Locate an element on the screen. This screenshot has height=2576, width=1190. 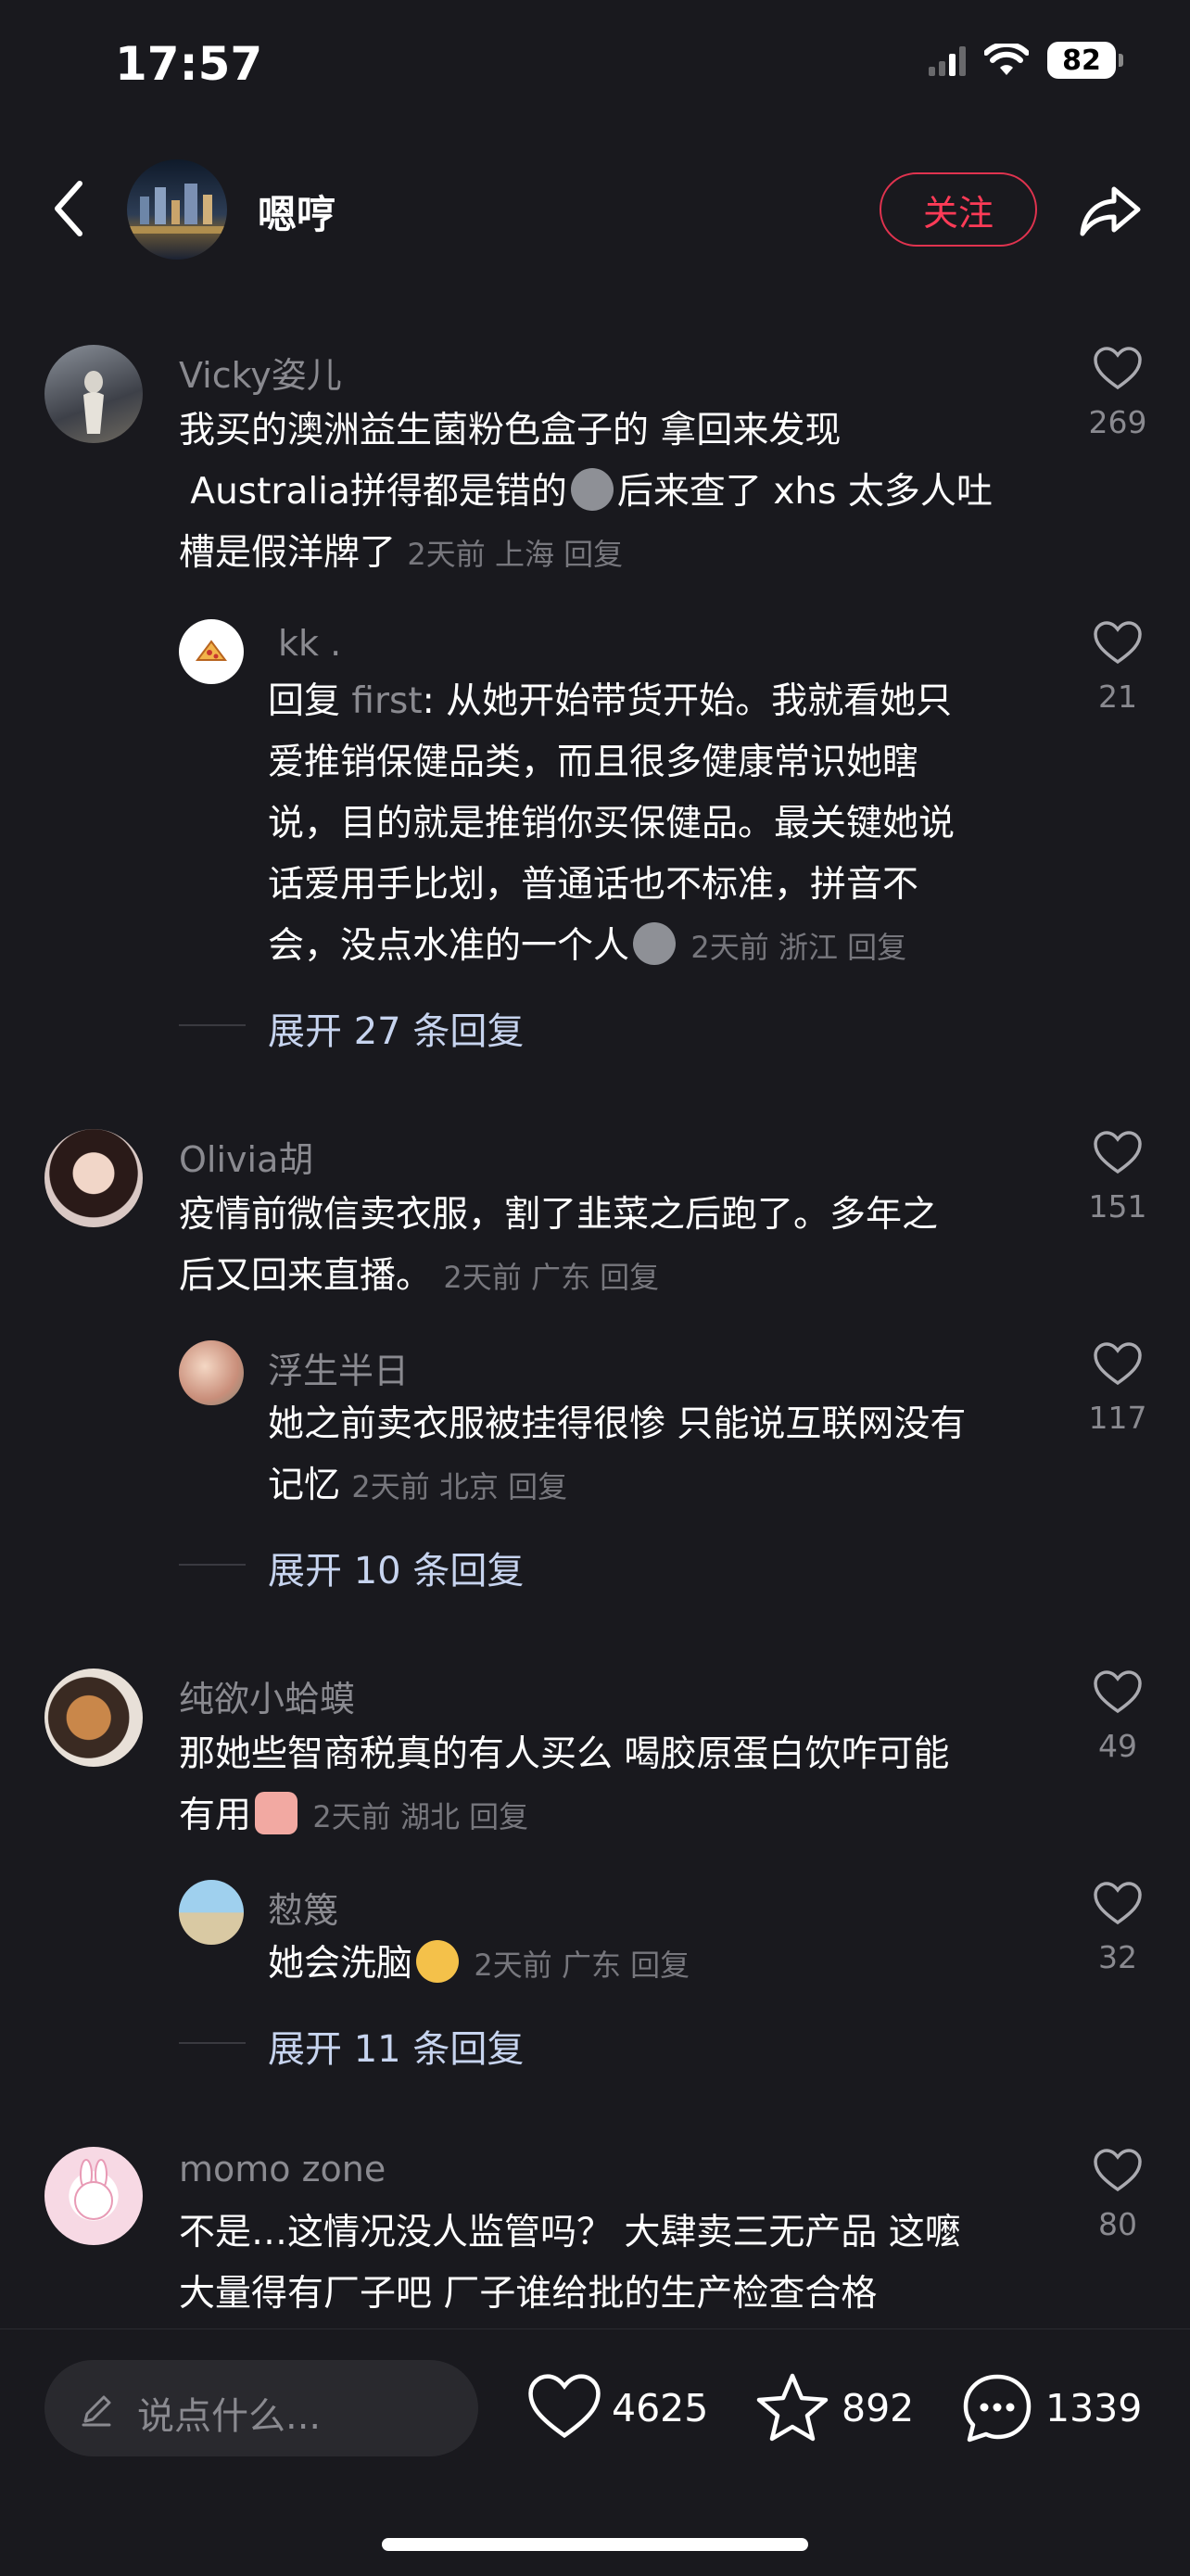
reply-username: kk . is located at coordinates (309, 643).